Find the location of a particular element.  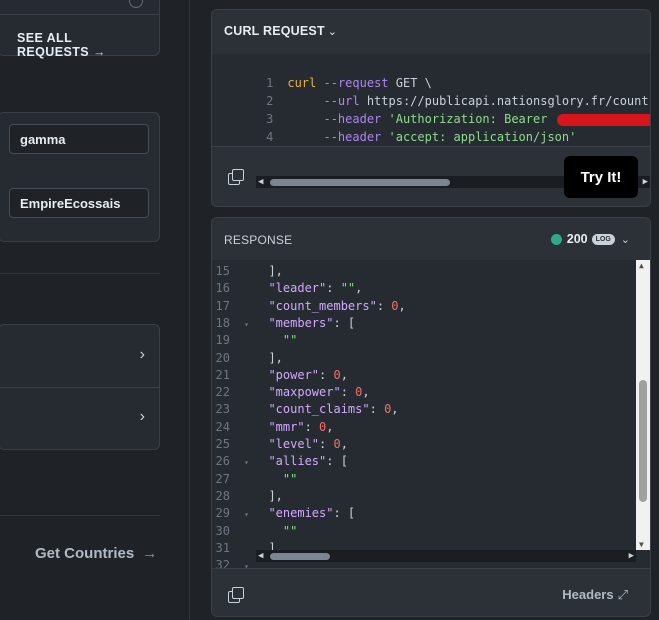

code-line: 1 curl --request GET \ is located at coordinates (431, 73).